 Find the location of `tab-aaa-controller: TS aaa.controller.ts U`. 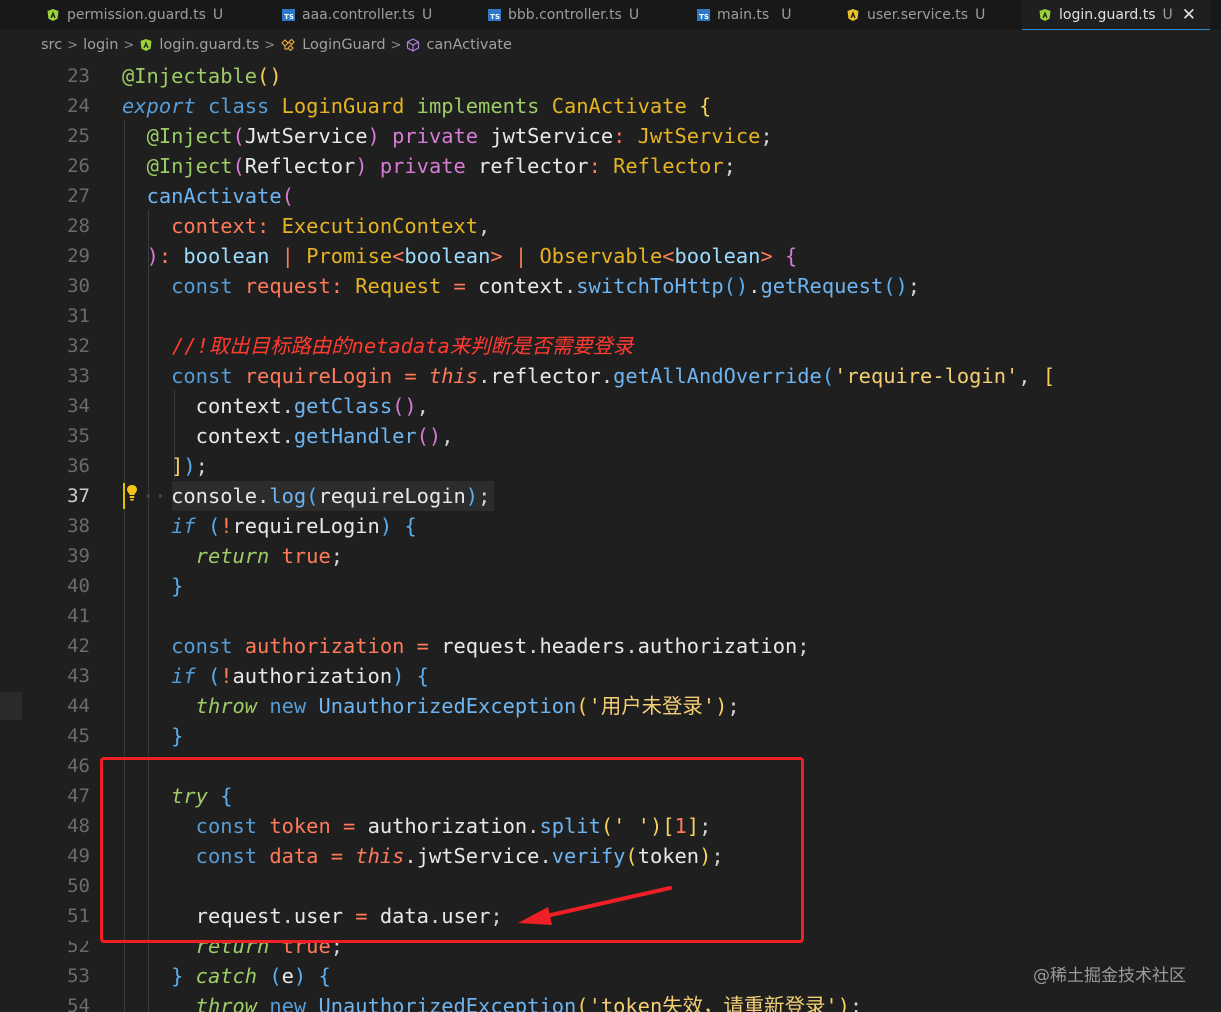

tab-aaa-controller: TS aaa.controller.ts U is located at coordinates (357, 15).